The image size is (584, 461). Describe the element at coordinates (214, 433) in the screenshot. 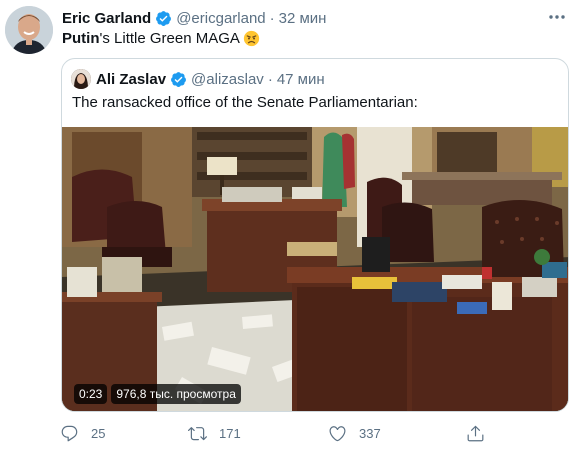

I see `retweet-button: 171` at that location.